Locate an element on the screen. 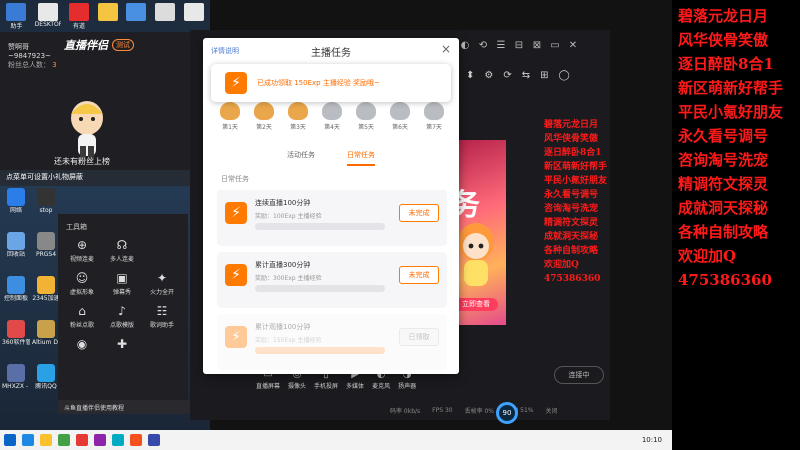 This screenshot has height=450, width=800. tool-icon: ☷ is located at coordinates (162, 311).